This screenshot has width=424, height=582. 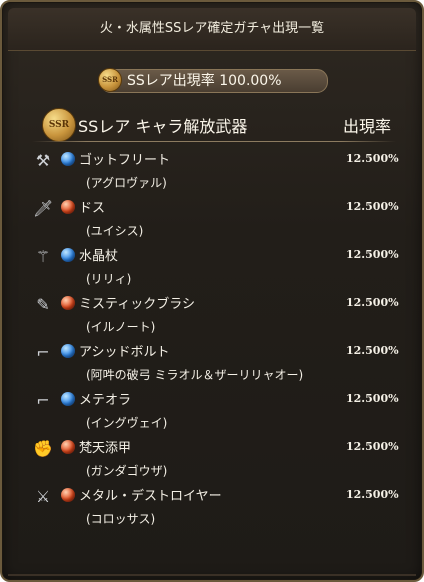 What do you see at coordinates (43, 208) in the screenshot?
I see `dagger-icon: 🗡` at bounding box center [43, 208].